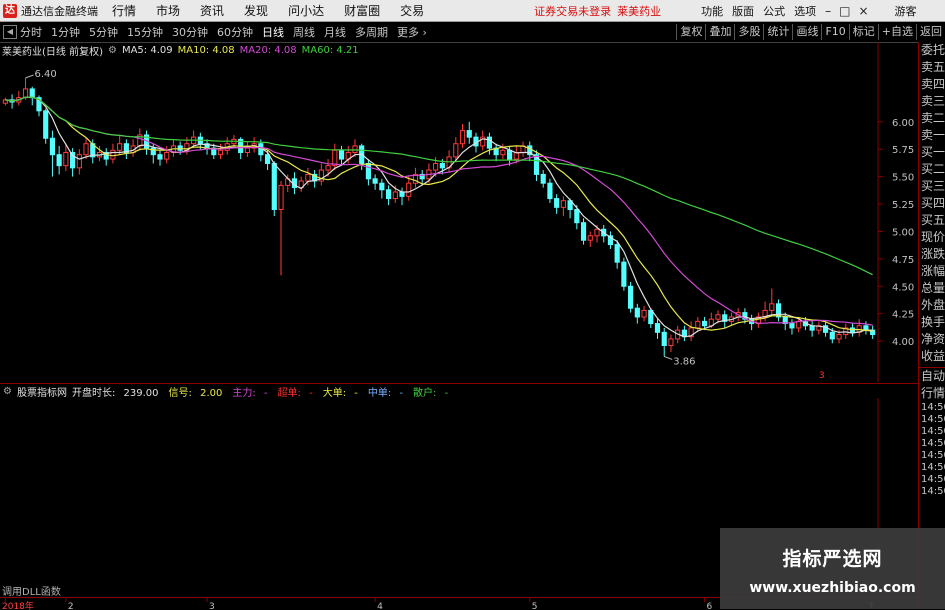 The height and width of the screenshot is (610, 945). What do you see at coordinates (335, 32) in the screenshot?
I see `period-monthly: 月线` at bounding box center [335, 32].